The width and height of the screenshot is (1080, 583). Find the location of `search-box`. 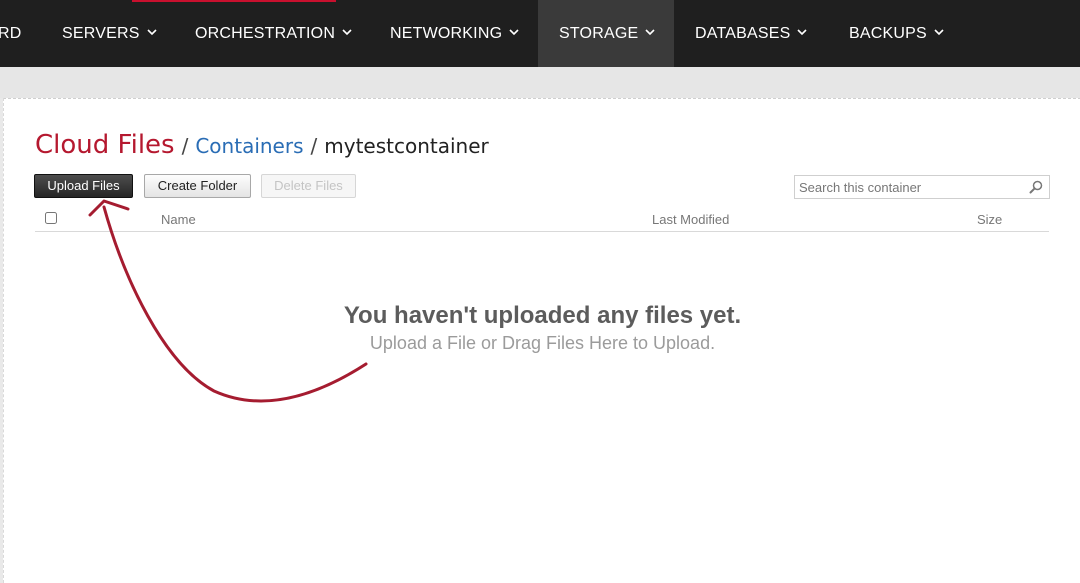

search-box is located at coordinates (922, 187).